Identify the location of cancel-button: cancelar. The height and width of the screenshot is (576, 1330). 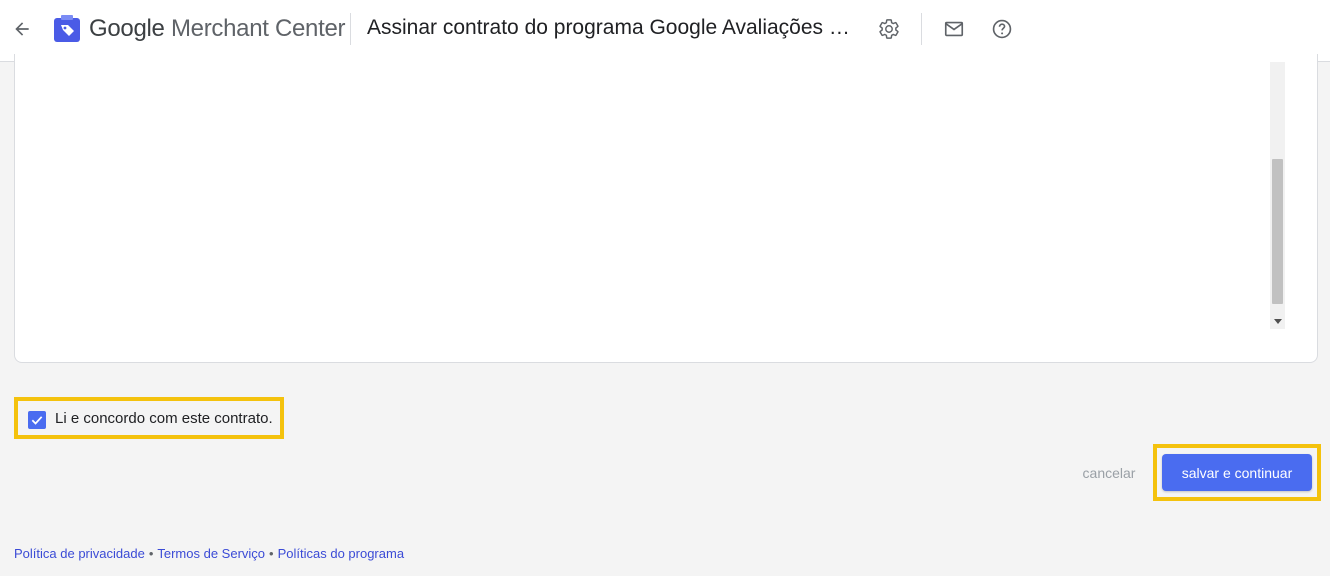
(1109, 473).